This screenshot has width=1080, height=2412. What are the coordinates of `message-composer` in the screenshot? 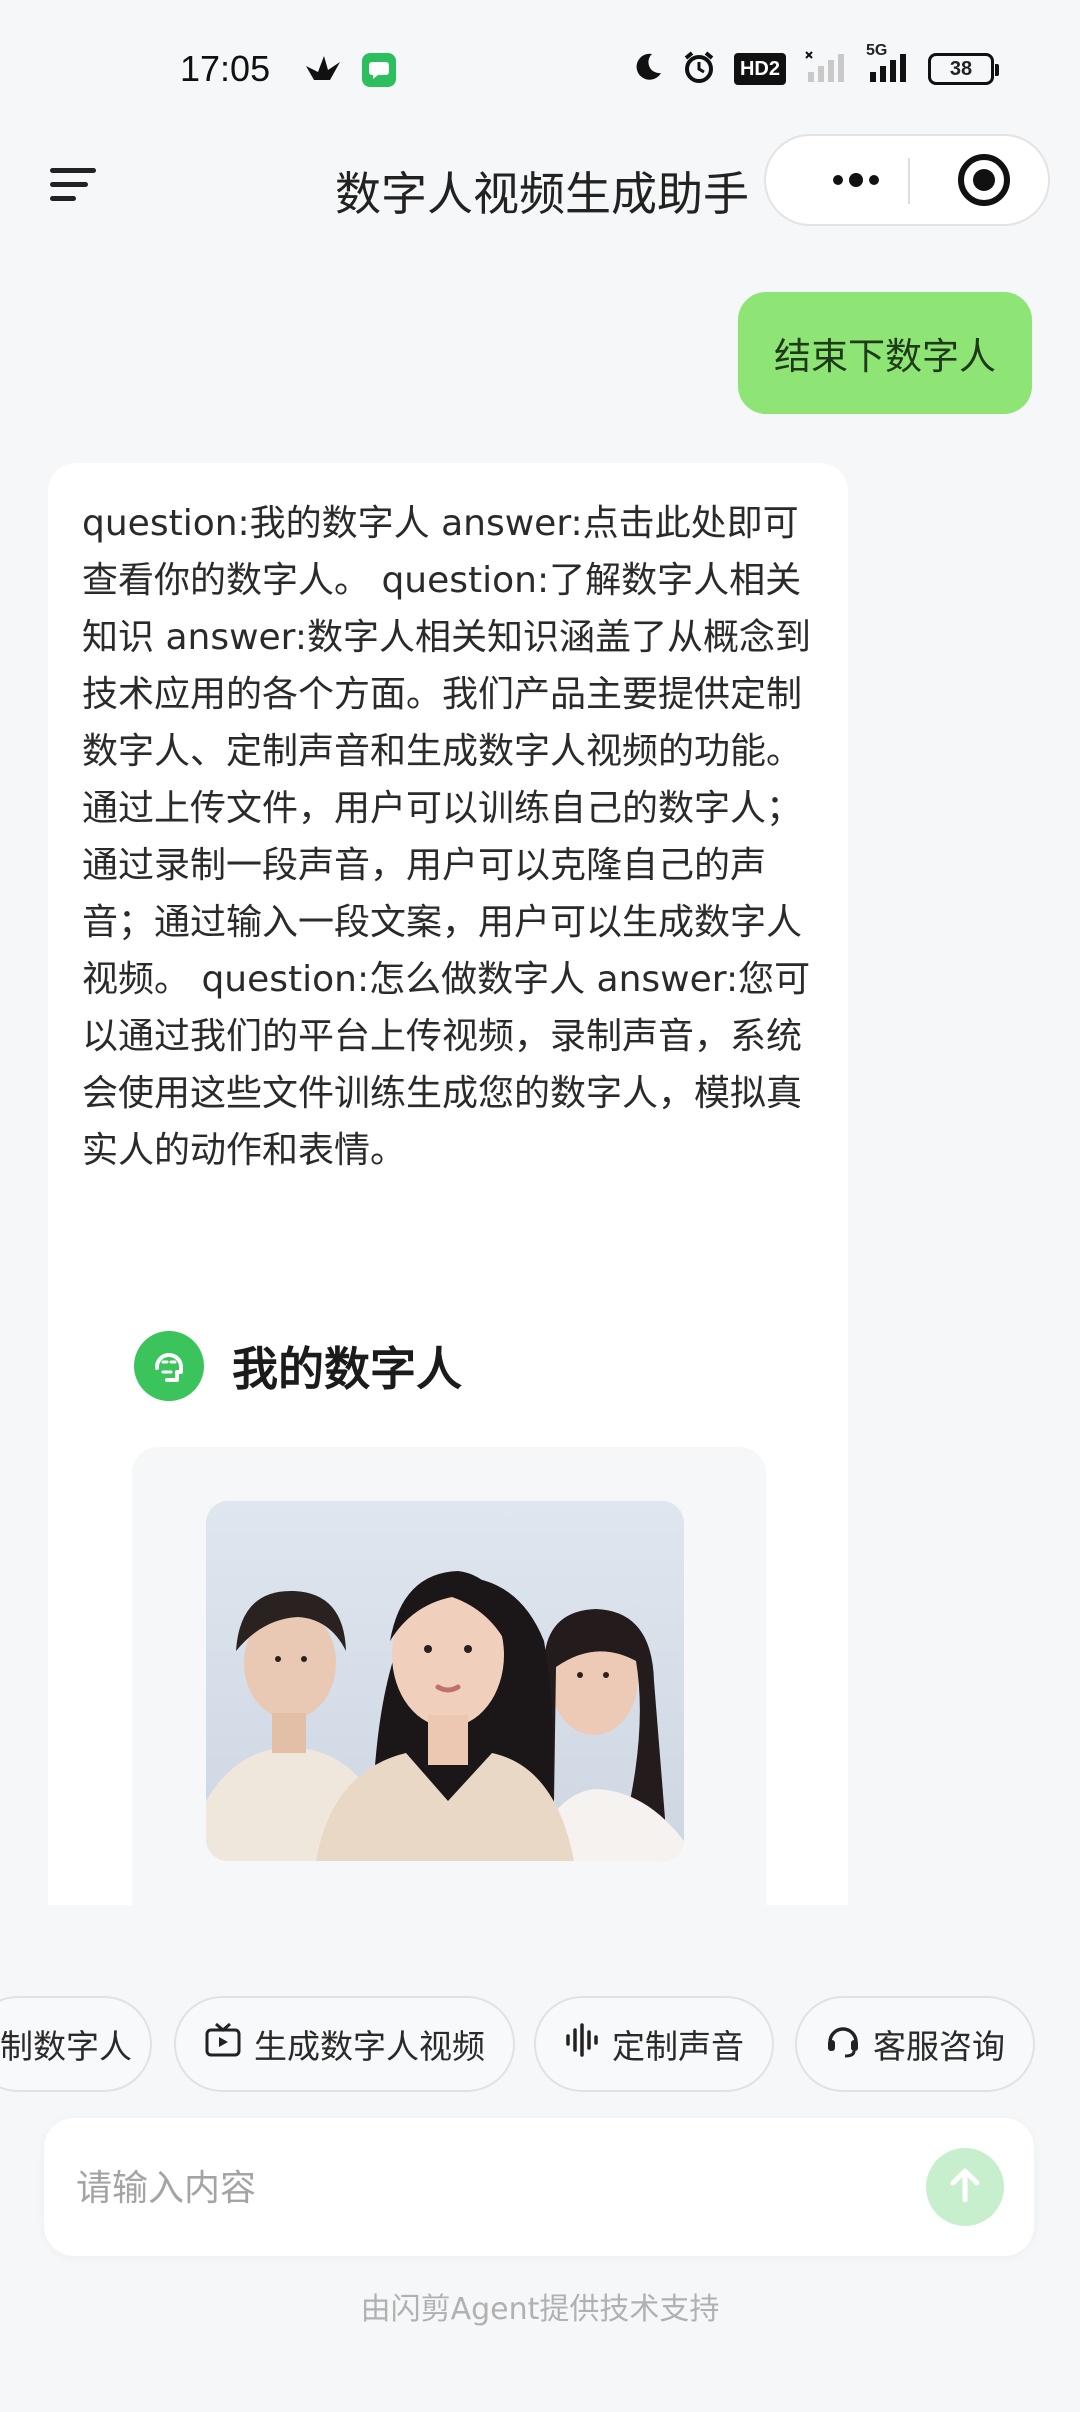 It's located at (539, 2187).